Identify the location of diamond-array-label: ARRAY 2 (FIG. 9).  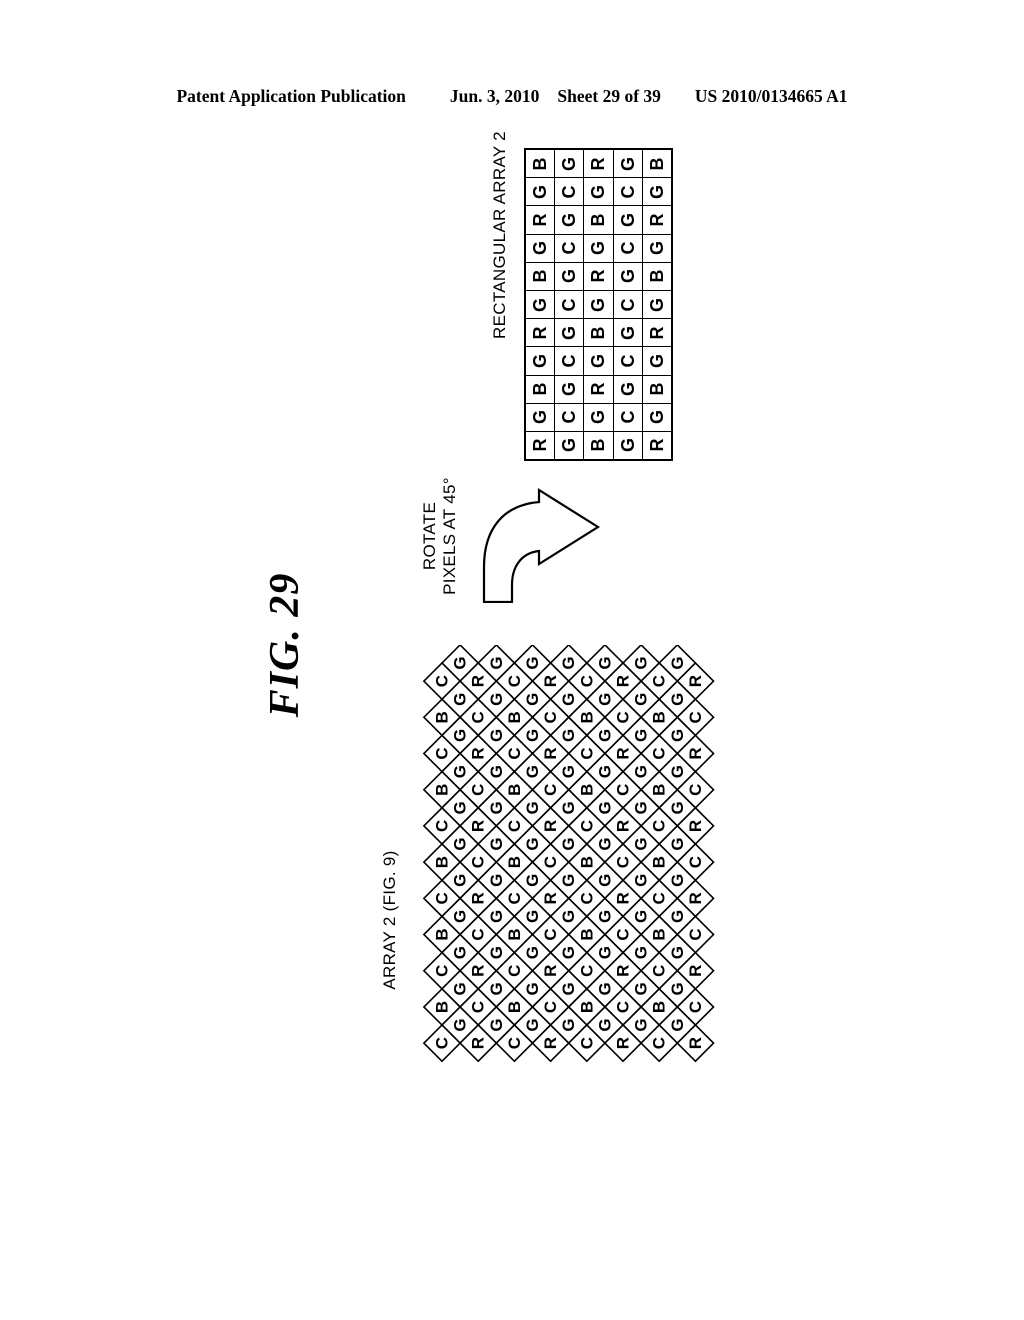
(389, 920).